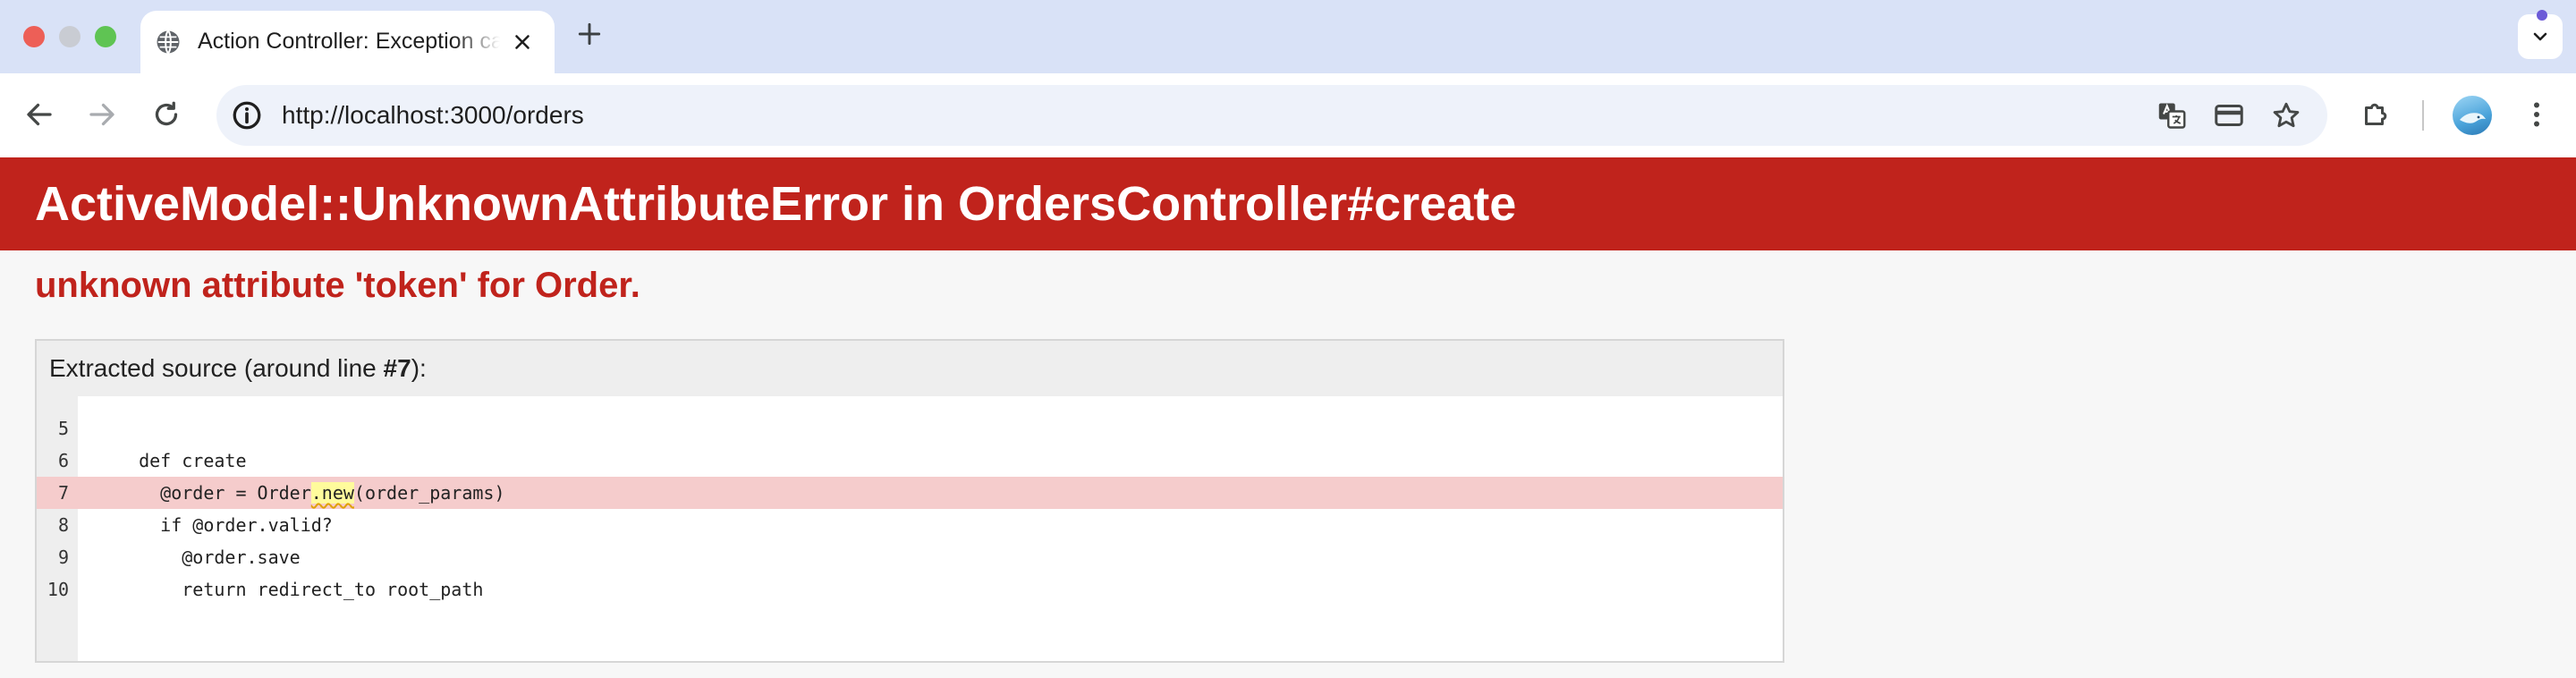 This screenshot has height=678, width=2576. I want to click on code-before: @order = Order, so click(214, 493).